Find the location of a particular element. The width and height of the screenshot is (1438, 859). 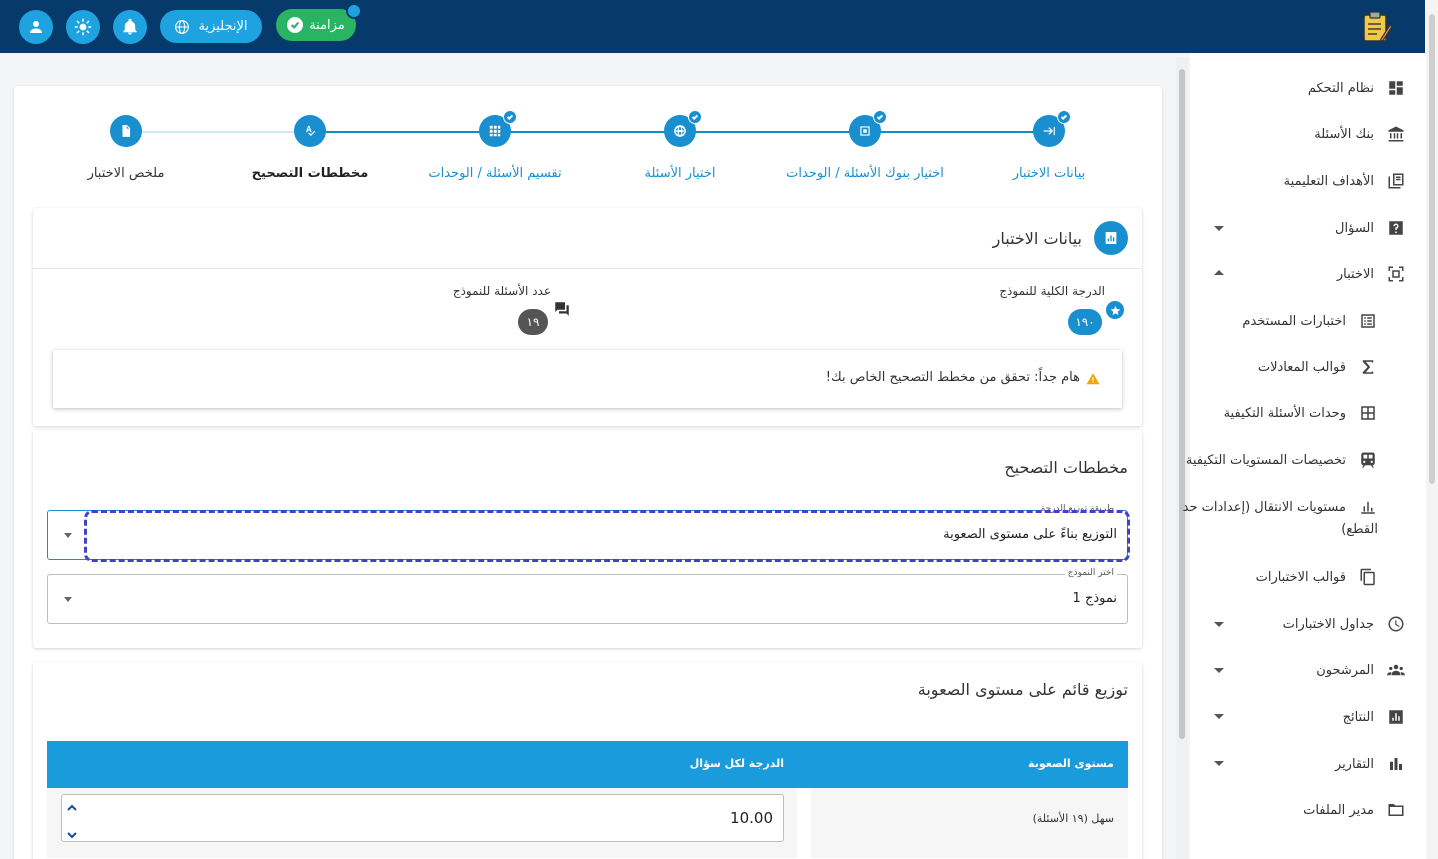

bar-icon is located at coordinates (1368, 507).